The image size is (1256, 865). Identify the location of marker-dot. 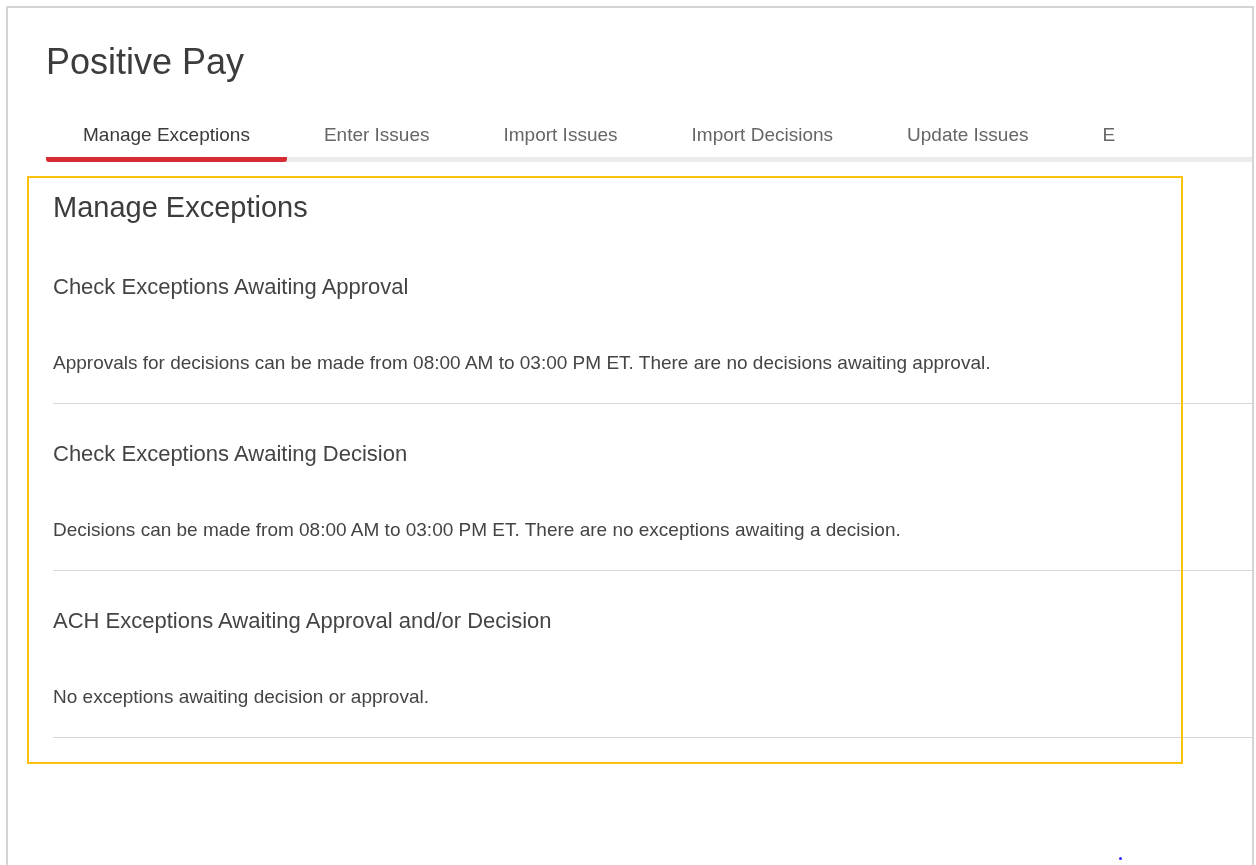
(1120, 858).